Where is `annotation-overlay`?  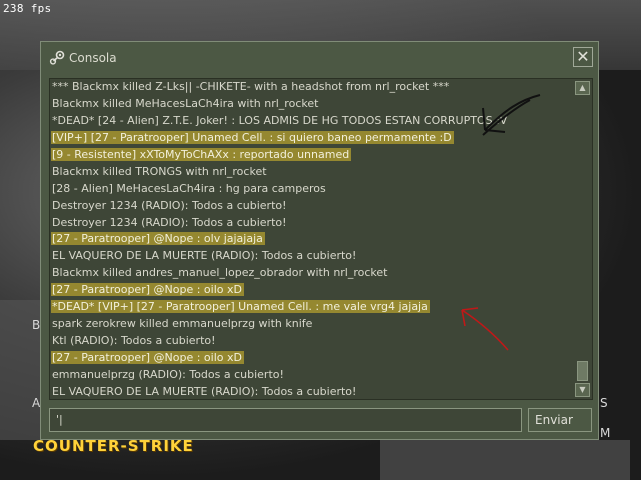
annotation-overlay is located at coordinates (501, 222).